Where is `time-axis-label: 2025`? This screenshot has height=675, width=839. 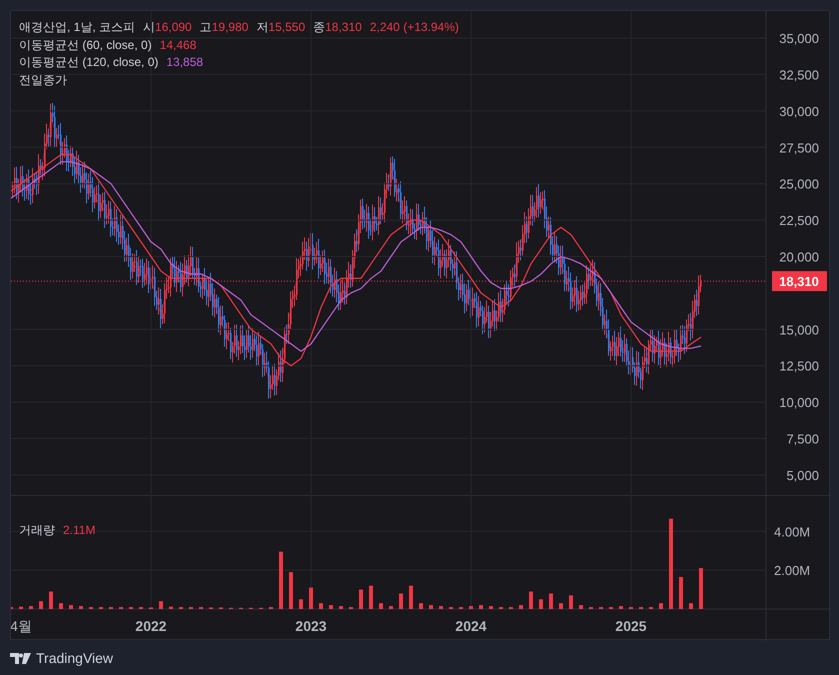 time-axis-label: 2025 is located at coordinates (631, 626).